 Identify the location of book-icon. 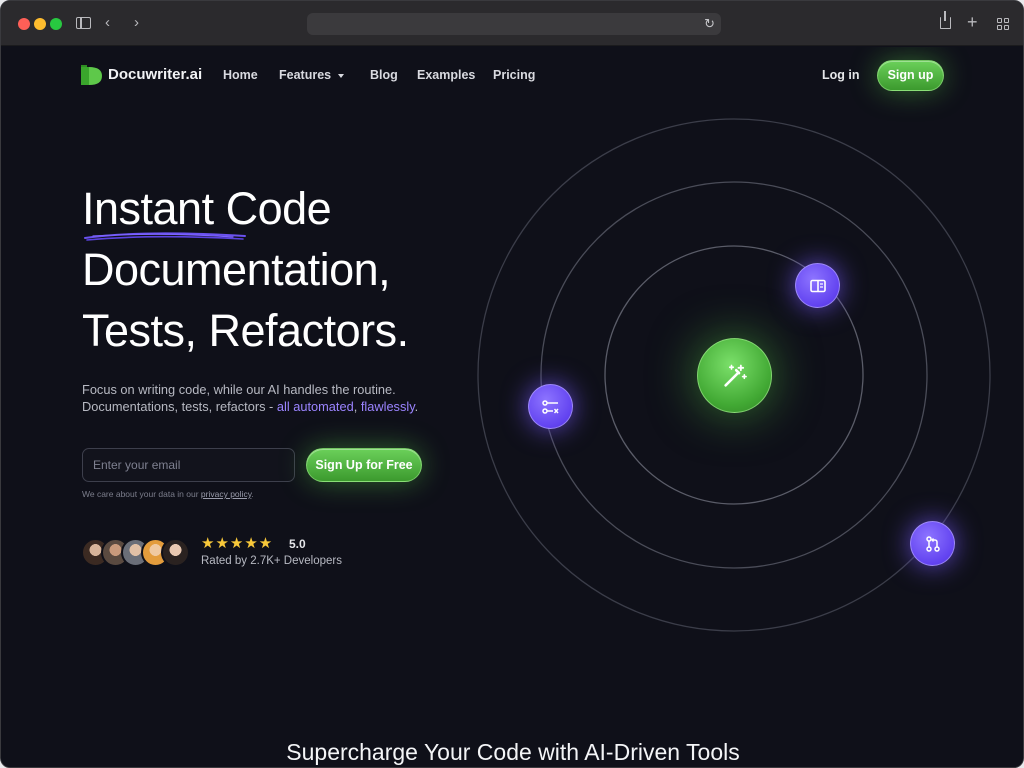
(817, 285).